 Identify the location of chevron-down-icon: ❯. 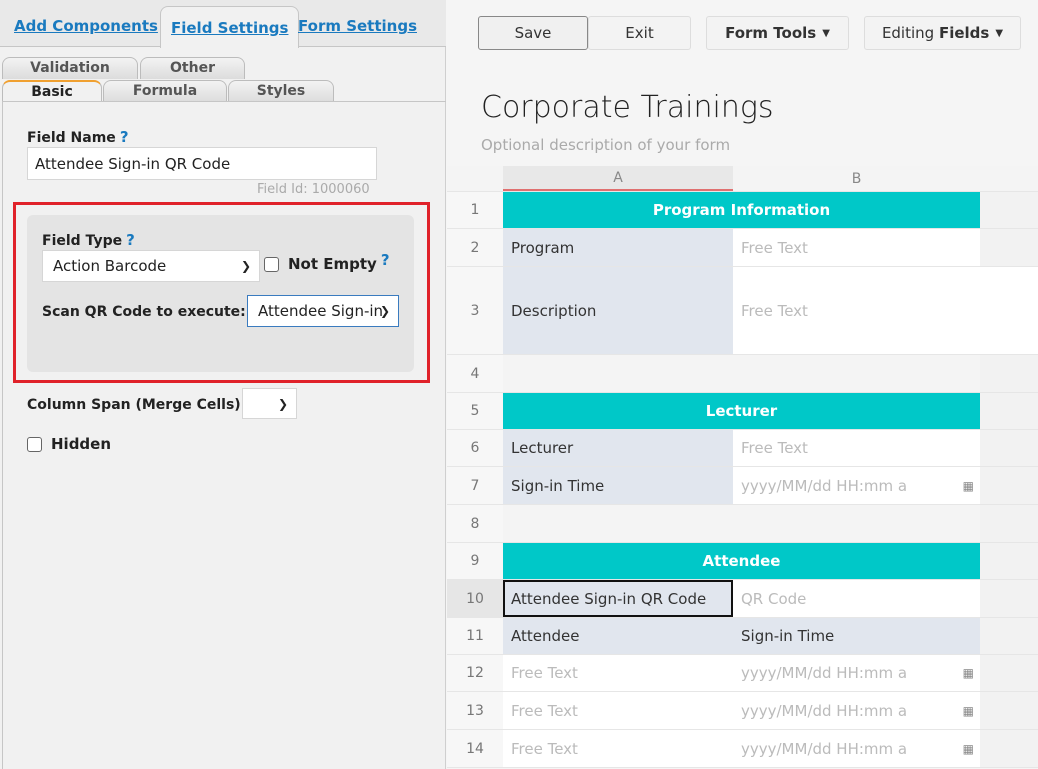
(384, 311).